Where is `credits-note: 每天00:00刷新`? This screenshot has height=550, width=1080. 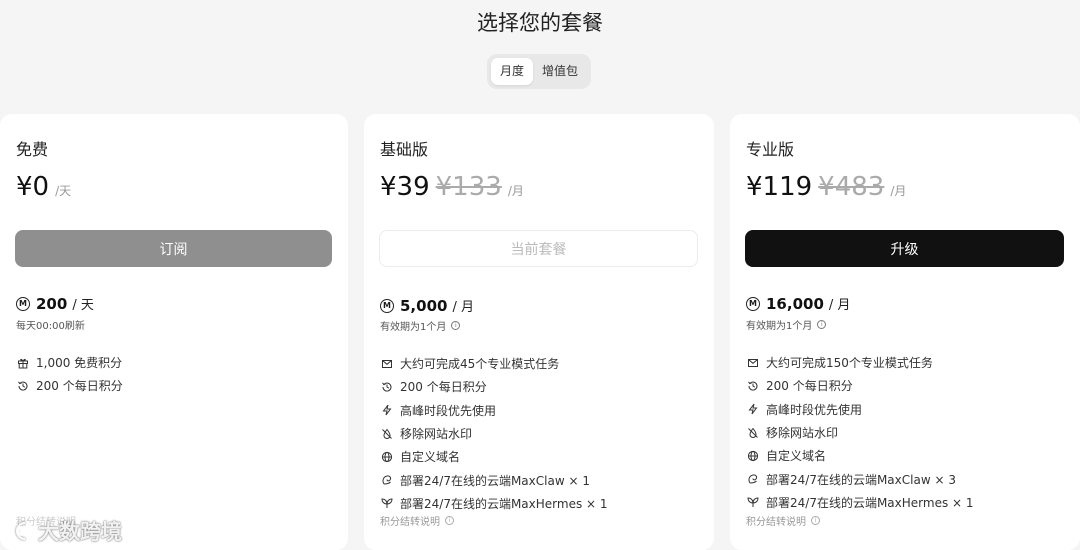
credits-note: 每天00:00刷新 is located at coordinates (50, 324).